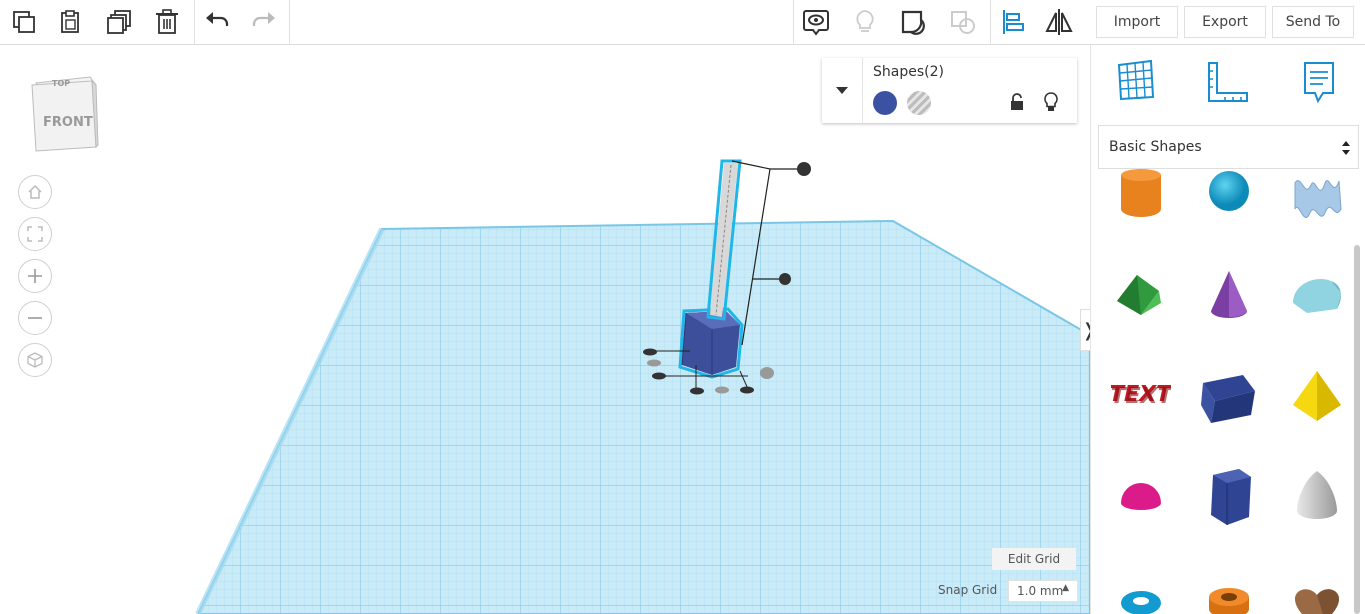 The height and width of the screenshot is (614, 1365). Describe the element at coordinates (1141, 602) in the screenshot. I see `torus-icon` at that location.